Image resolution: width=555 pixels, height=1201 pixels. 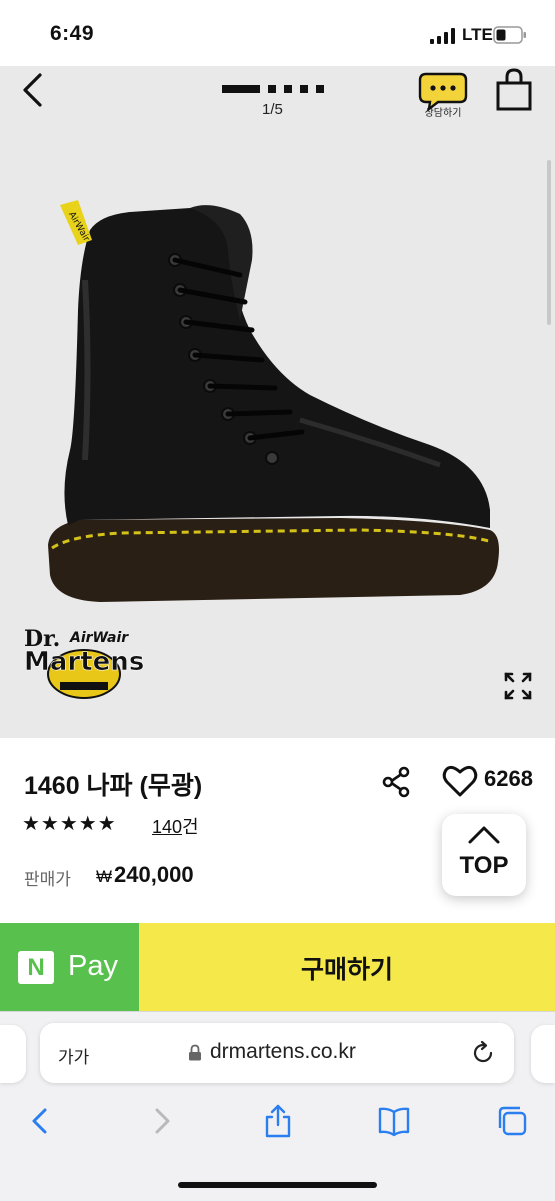 I want to click on back-chevron-icon, so click(x=35, y=90).